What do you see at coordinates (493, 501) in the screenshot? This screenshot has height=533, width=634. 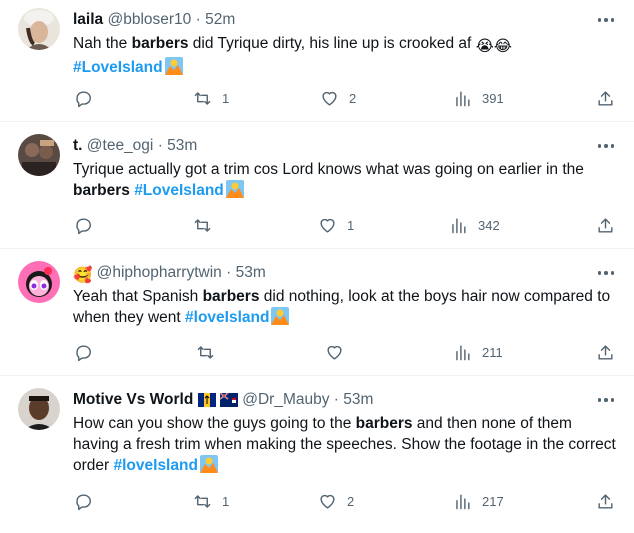 I see `view-count: 217` at bounding box center [493, 501].